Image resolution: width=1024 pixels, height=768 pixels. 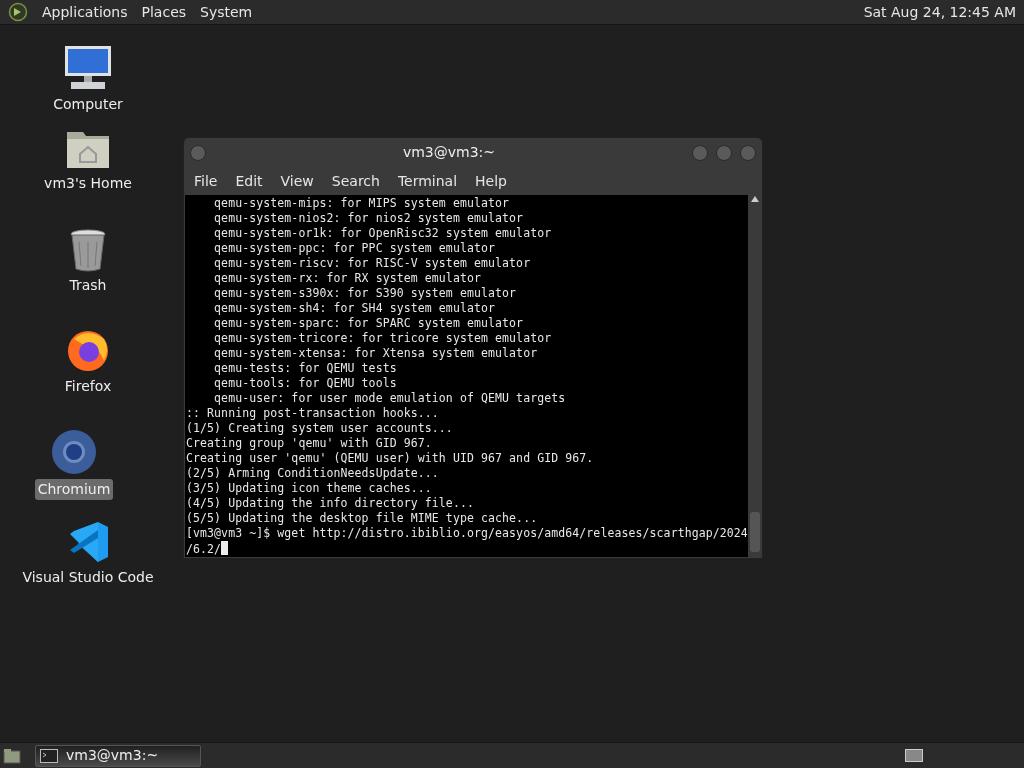 I want to click on taskbar-button: vm3@vm3:~, so click(x=118, y=755).